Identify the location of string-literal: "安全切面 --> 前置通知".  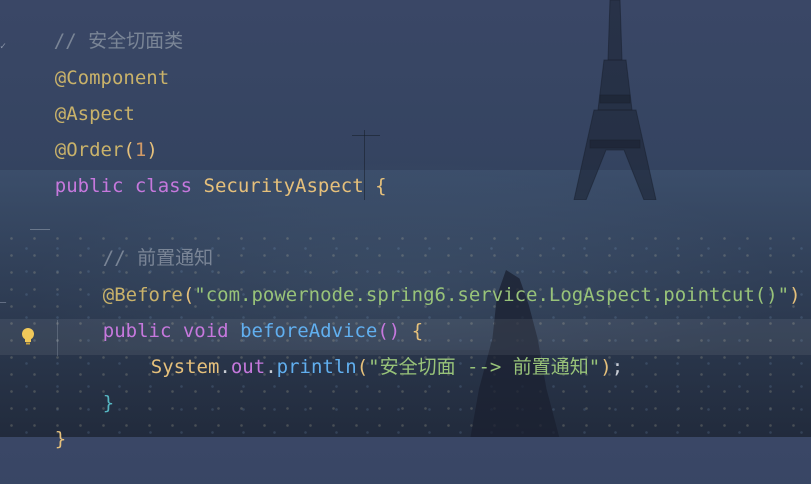
(484, 367).